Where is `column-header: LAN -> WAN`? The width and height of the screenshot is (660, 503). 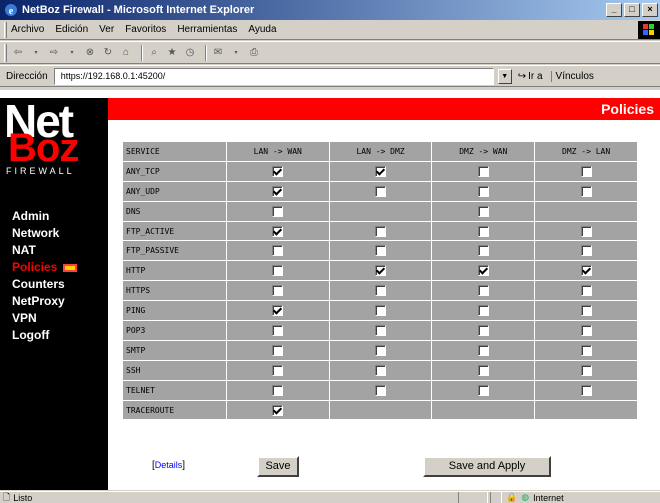
column-header: LAN -> WAN is located at coordinates (277, 151).